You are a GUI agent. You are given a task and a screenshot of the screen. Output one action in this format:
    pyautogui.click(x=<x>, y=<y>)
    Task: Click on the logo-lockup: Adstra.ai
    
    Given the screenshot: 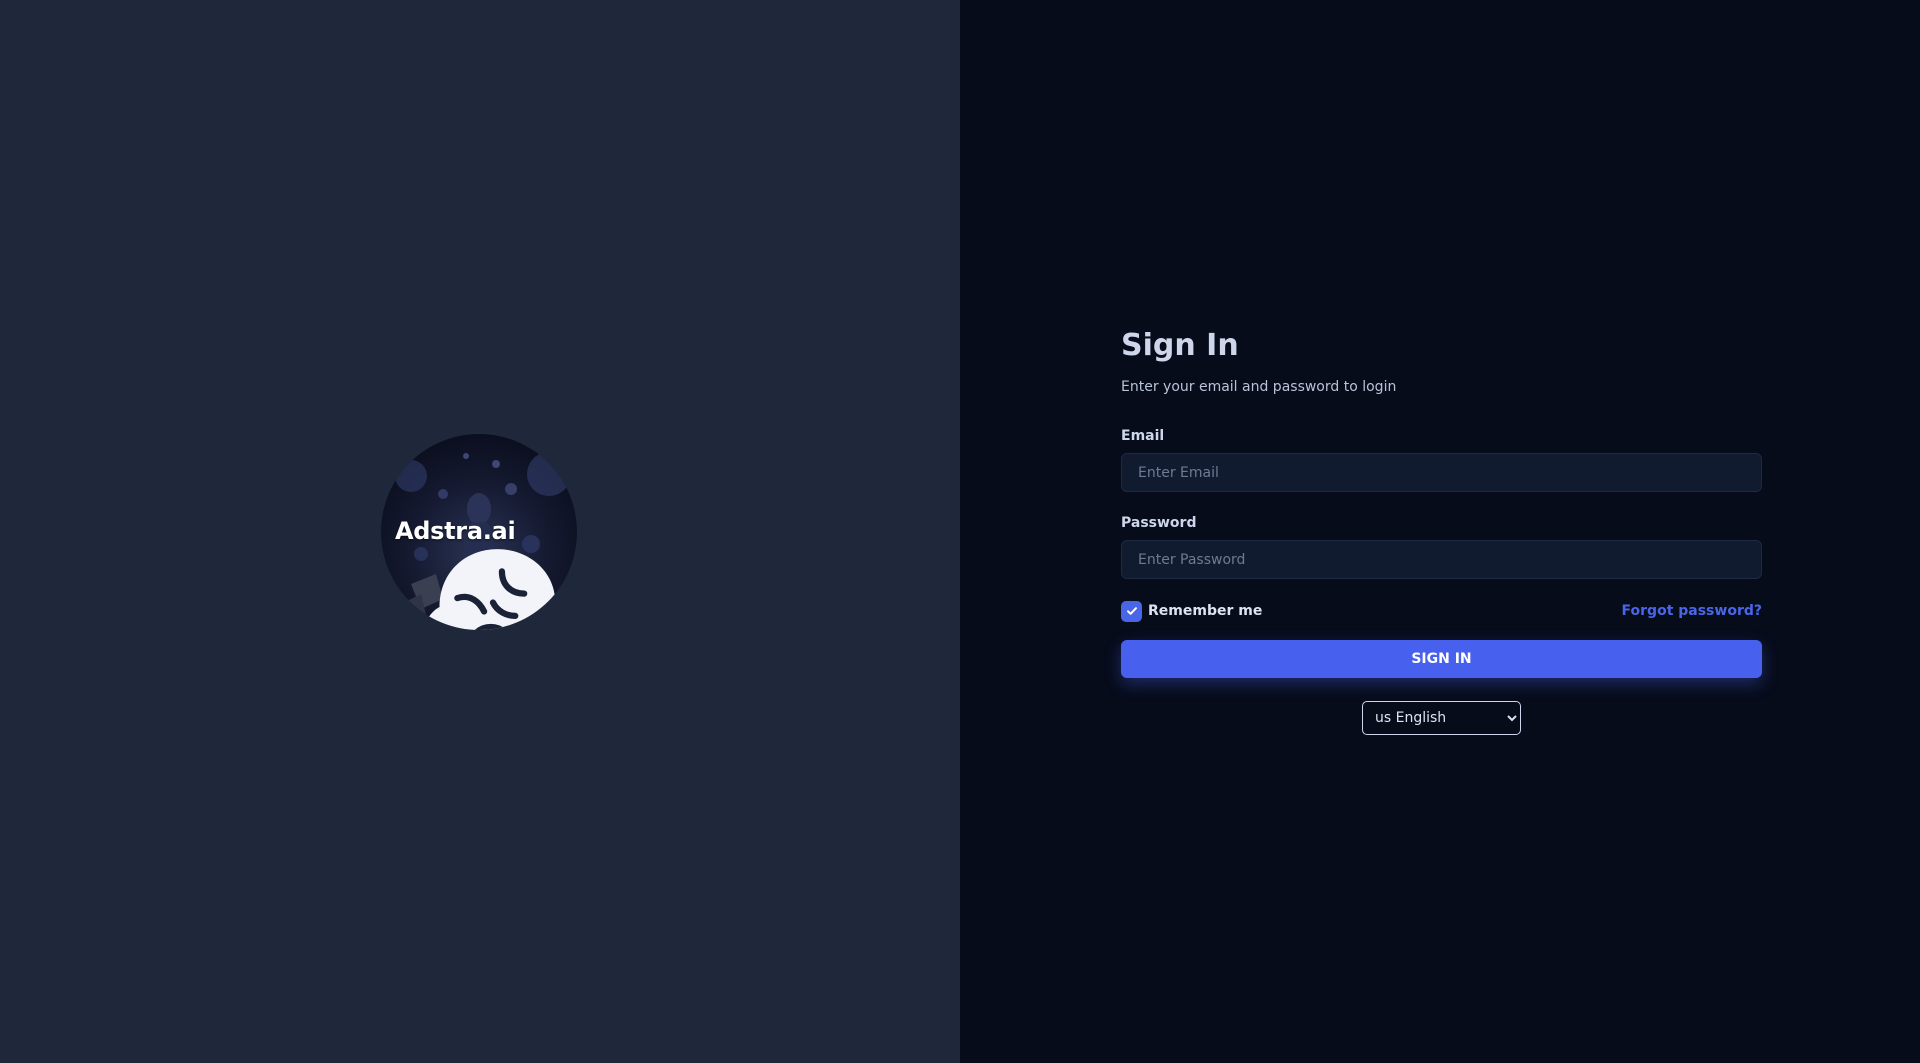 What is the action you would take?
    pyautogui.click(x=486, y=569)
    